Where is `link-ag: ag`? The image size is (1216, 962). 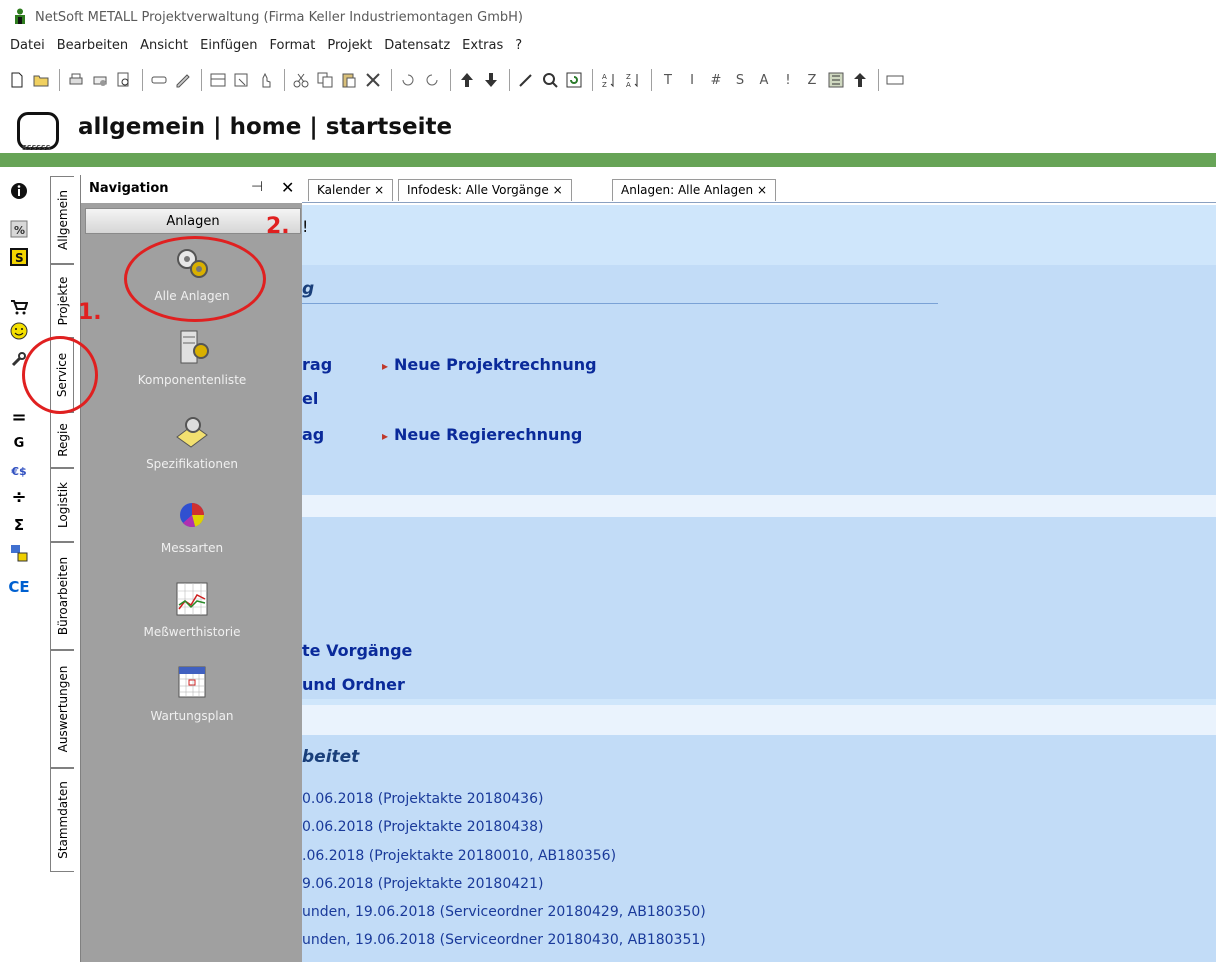
link-ag: ag is located at coordinates (313, 434).